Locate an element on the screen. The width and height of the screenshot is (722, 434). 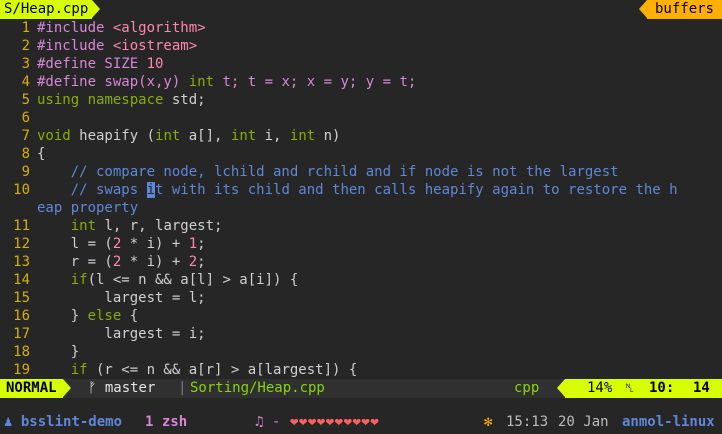
line-number: 3 is located at coordinates (25, 64).